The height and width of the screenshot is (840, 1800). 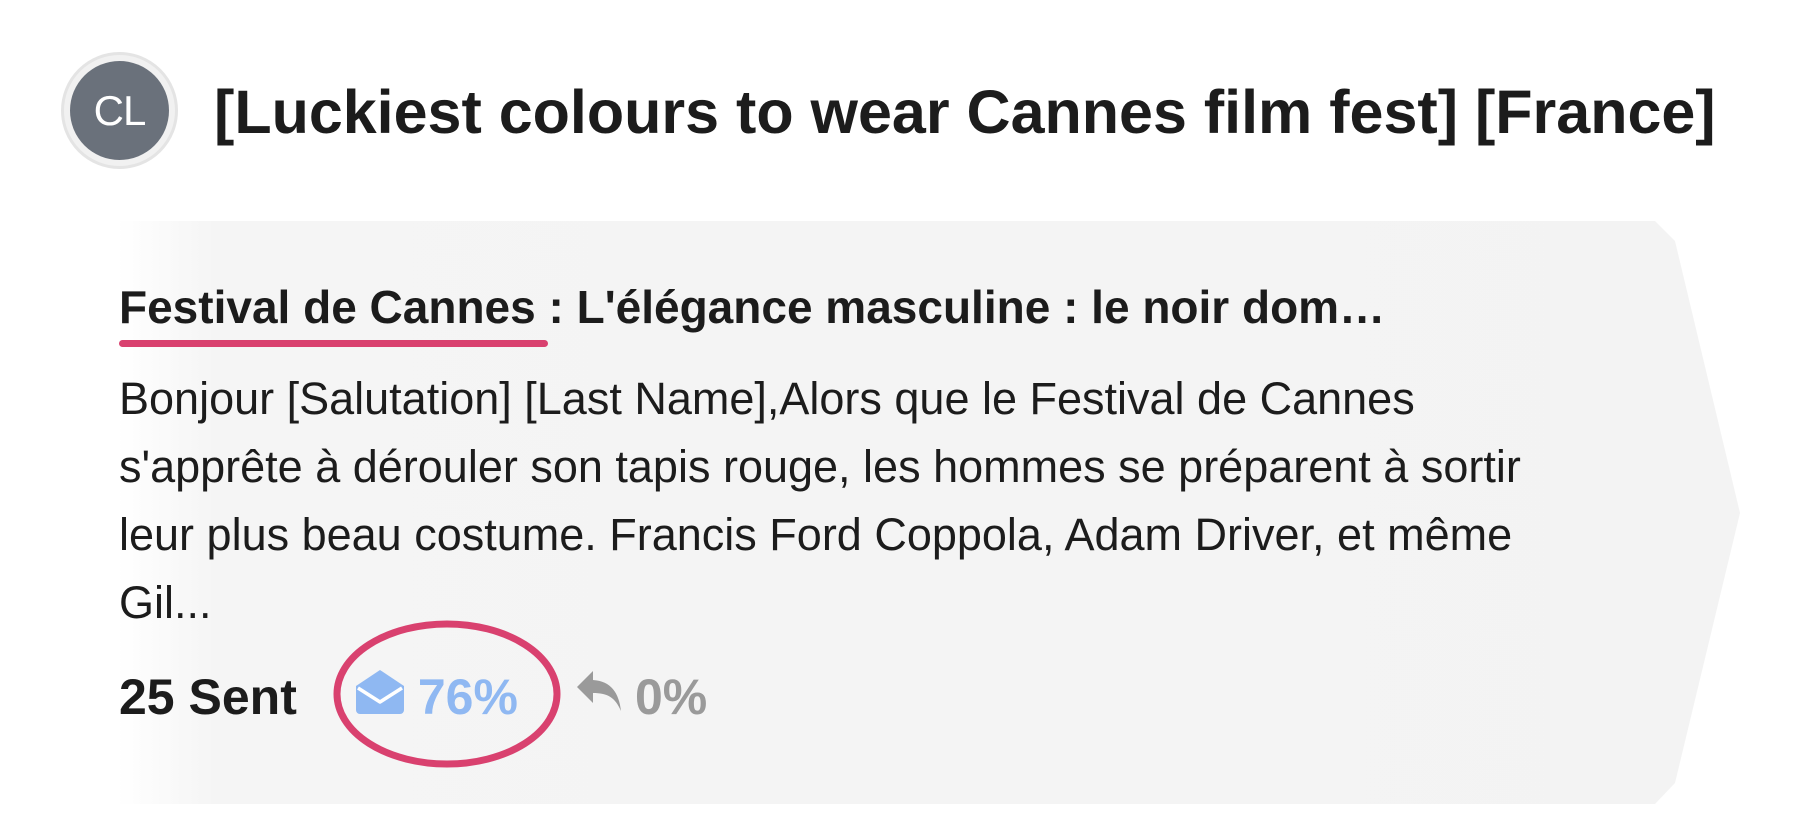 I want to click on avatar-initials: CL, so click(x=119, y=110).